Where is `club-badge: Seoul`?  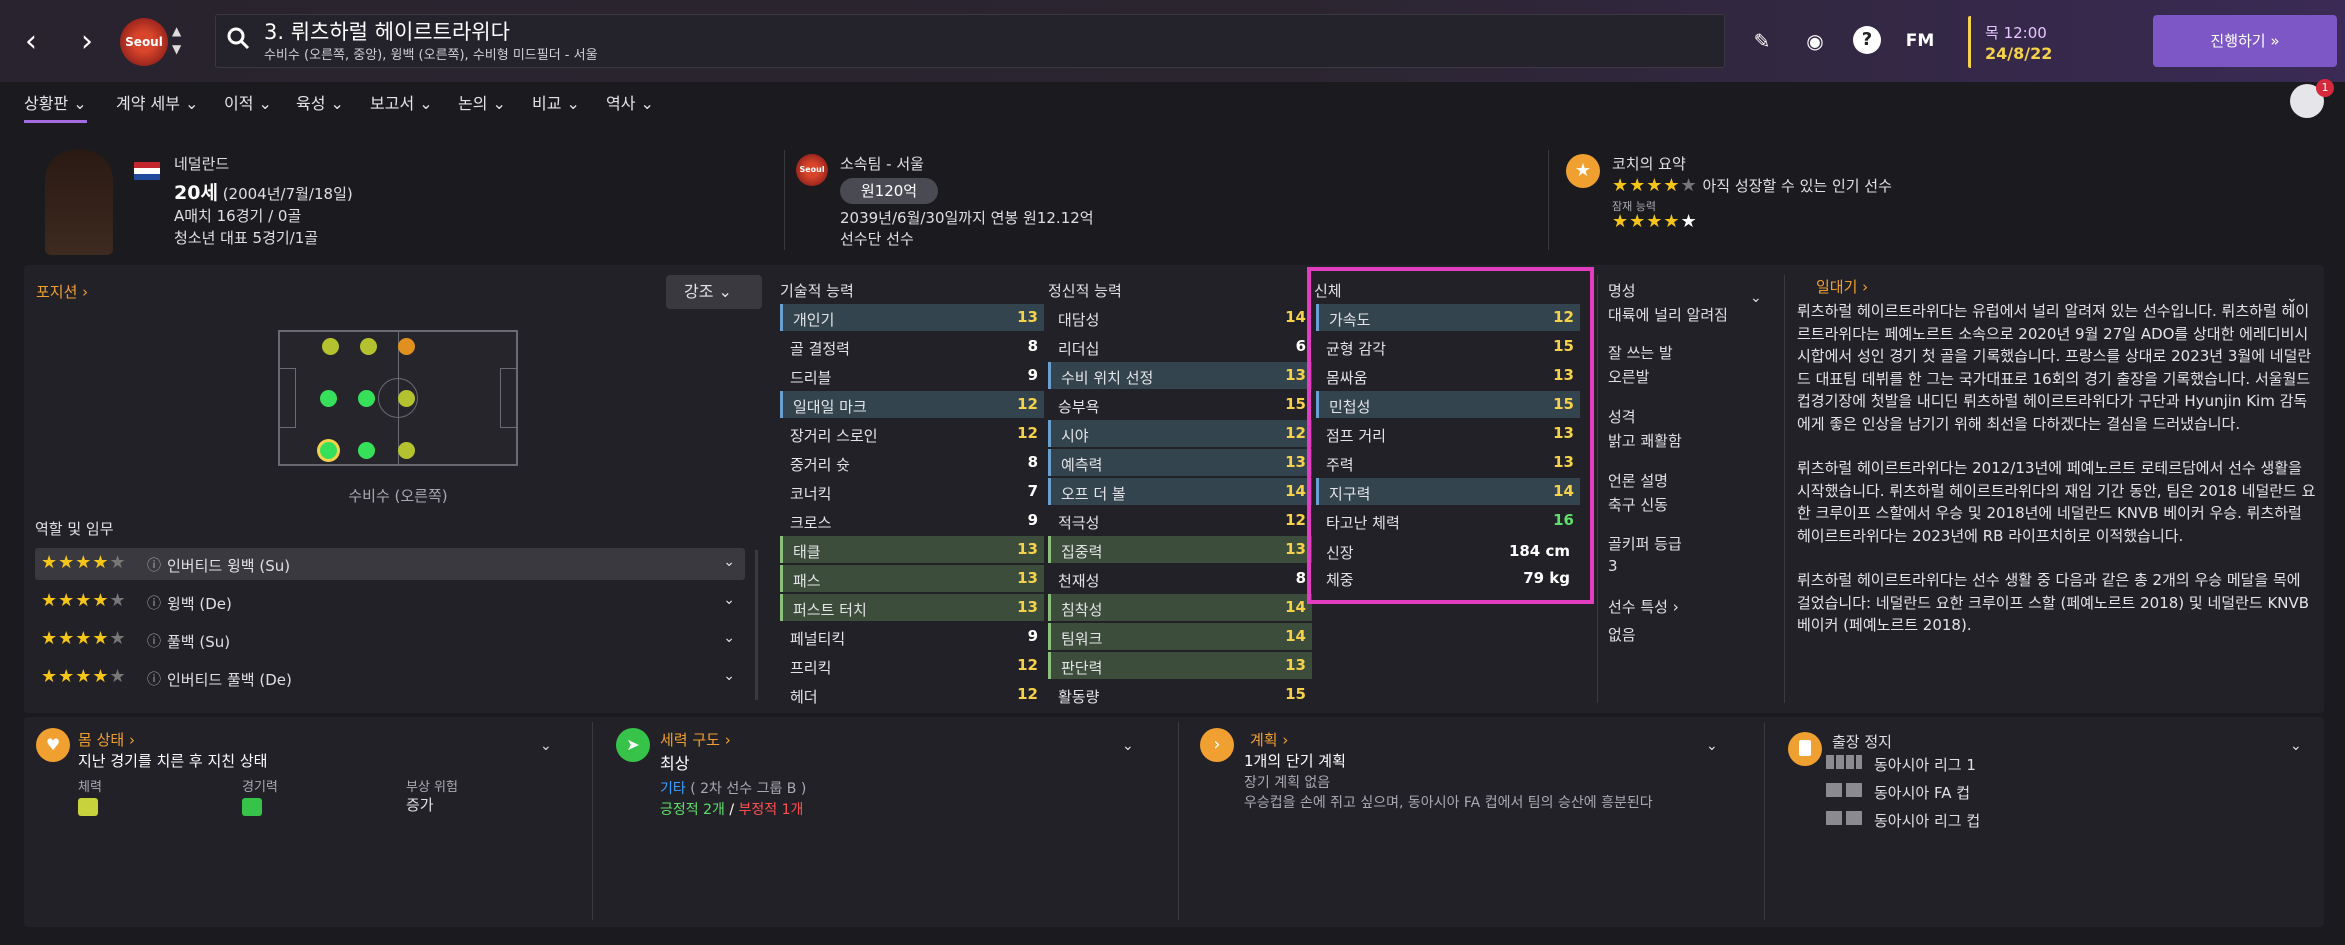
club-badge: Seoul is located at coordinates (144, 42).